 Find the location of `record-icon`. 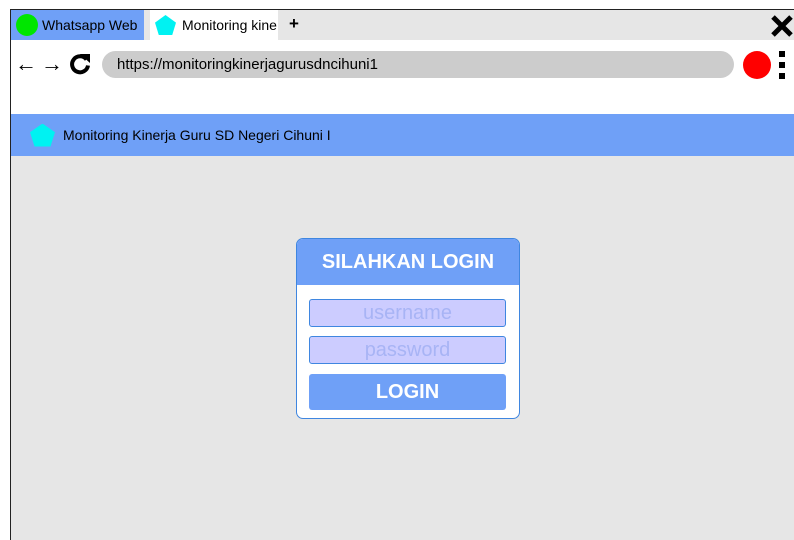

record-icon is located at coordinates (757, 65).